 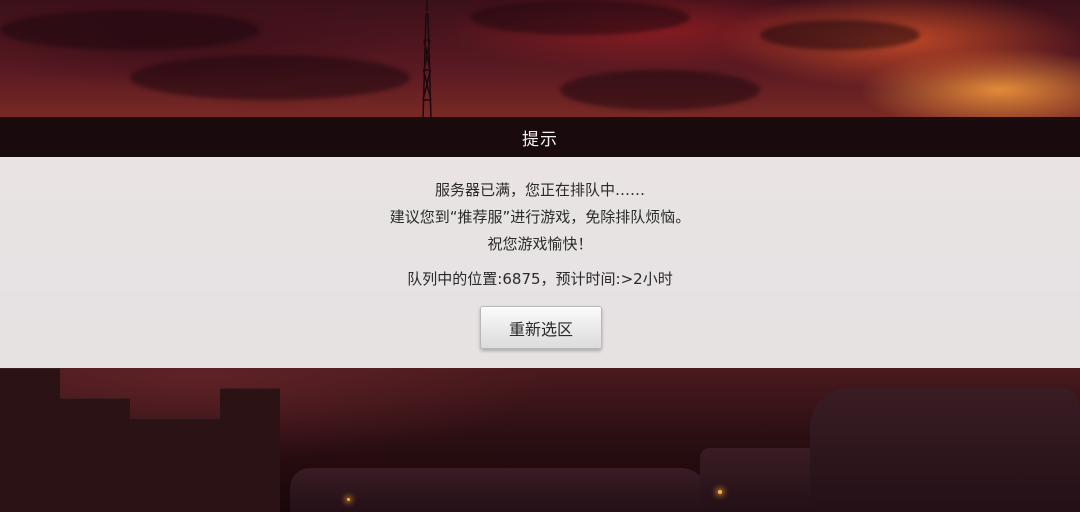 I want to click on queue-position-info: 队列中的位置:6875，预计时间:>2小时, so click(x=540, y=279).